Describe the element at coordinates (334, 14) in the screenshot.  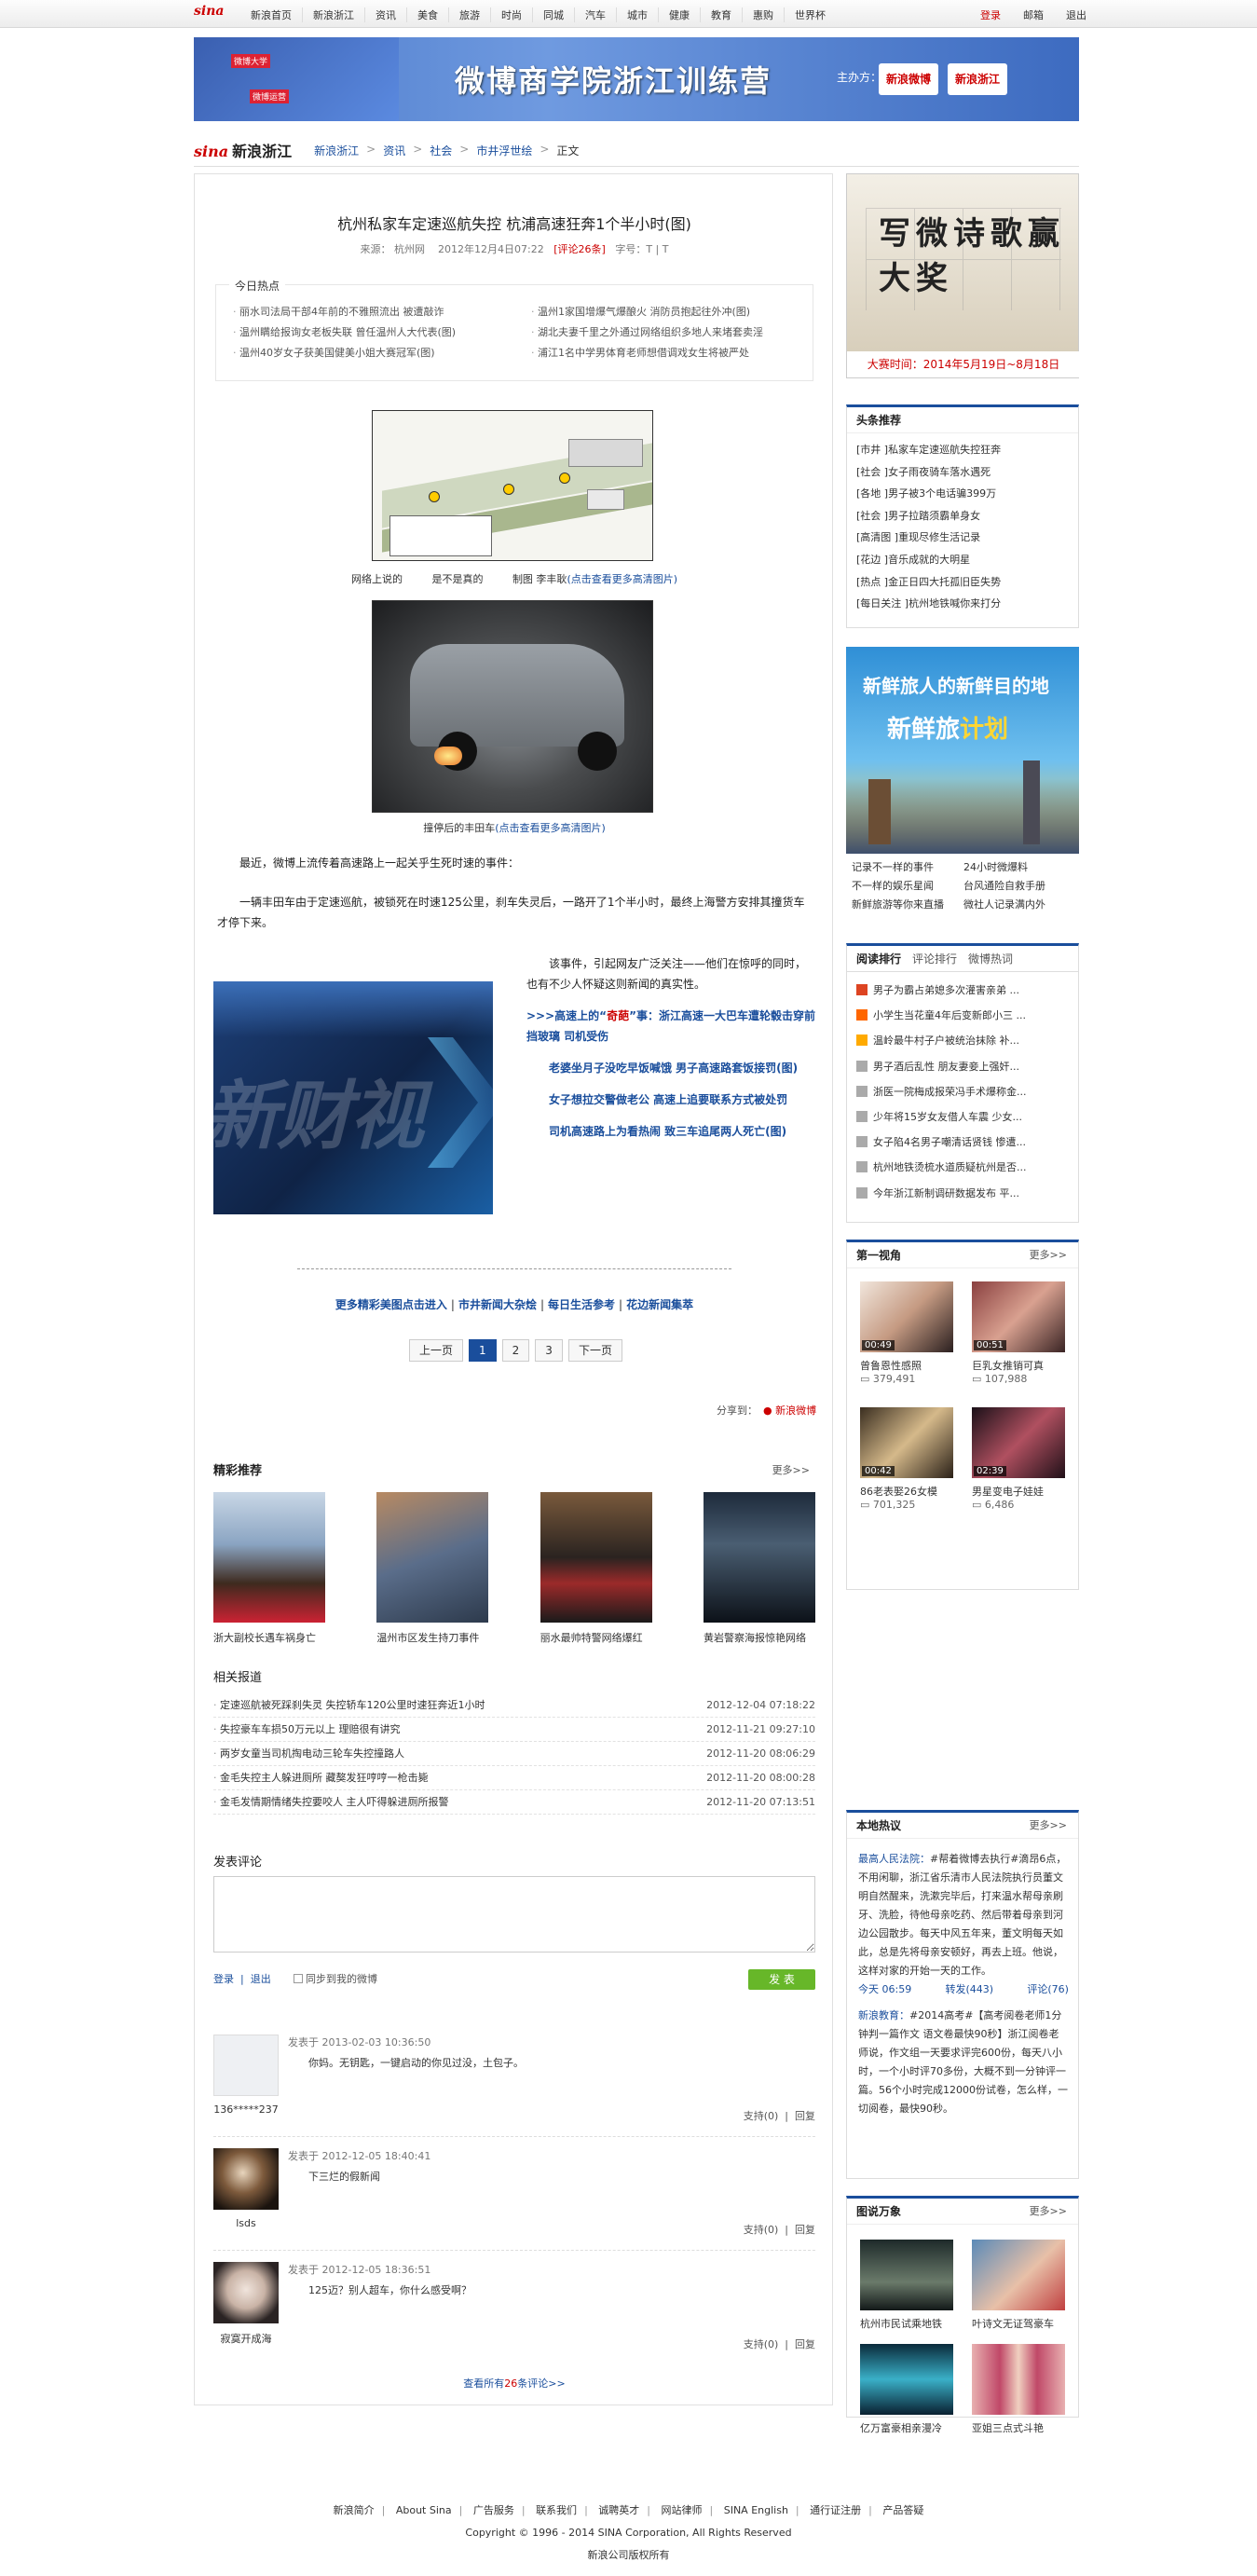
I see `topnav-link: 新浪浙江` at that location.